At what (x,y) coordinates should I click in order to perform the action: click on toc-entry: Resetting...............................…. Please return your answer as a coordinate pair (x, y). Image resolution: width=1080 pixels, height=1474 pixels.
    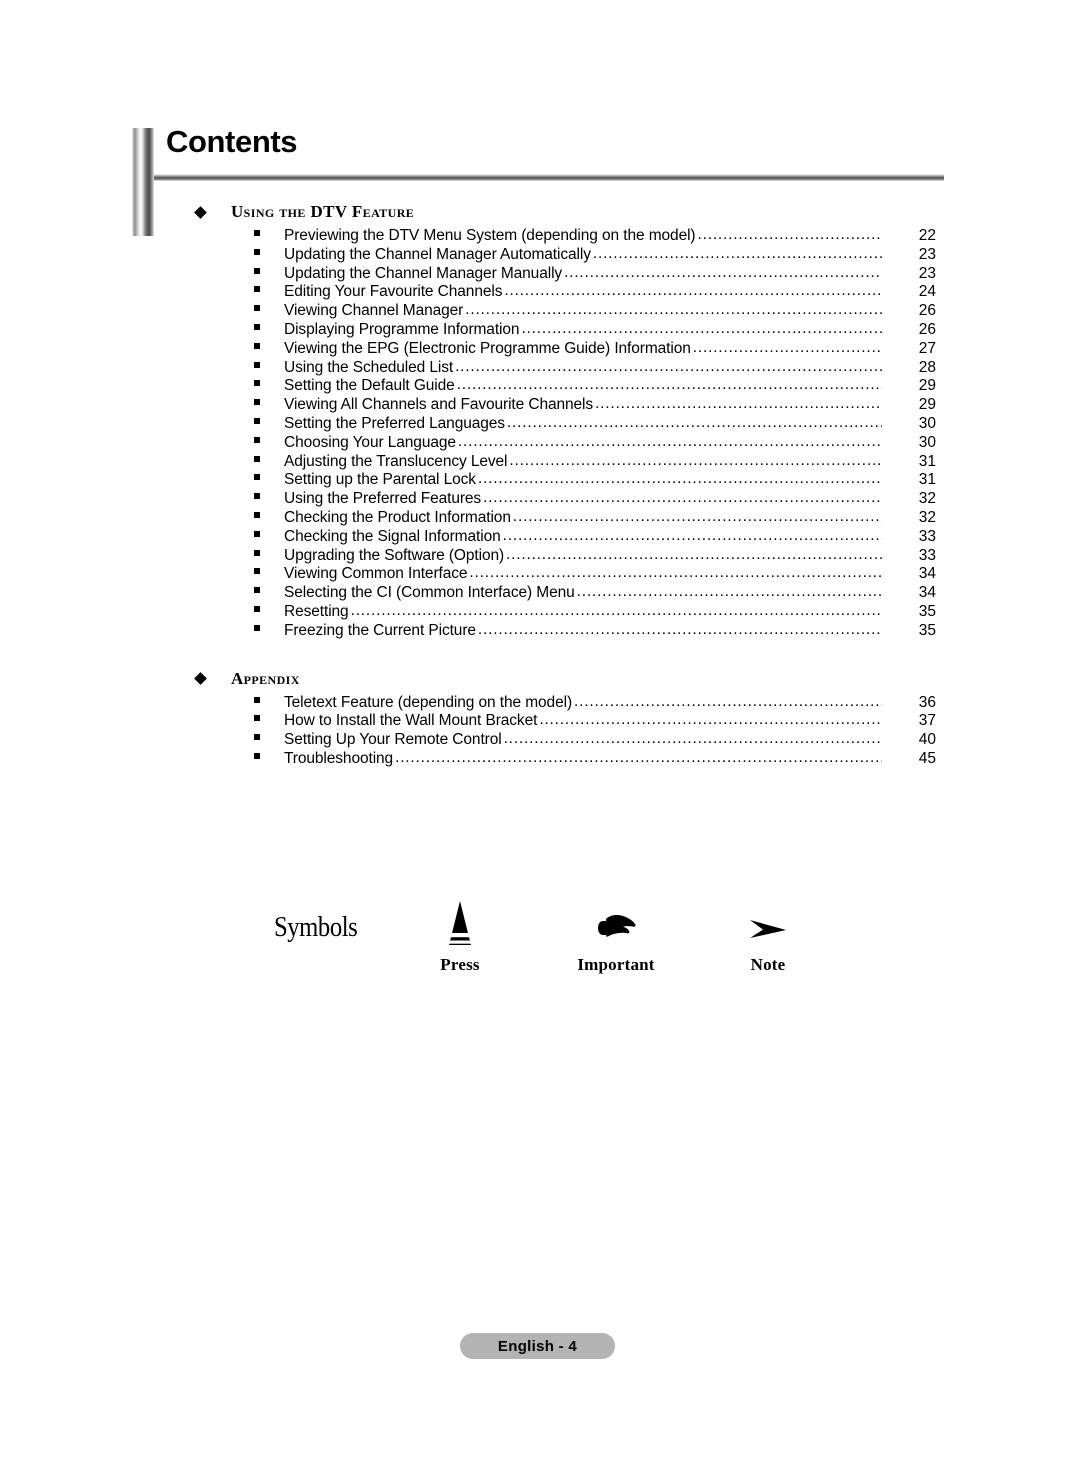
    Looking at the image, I should click on (538, 611).